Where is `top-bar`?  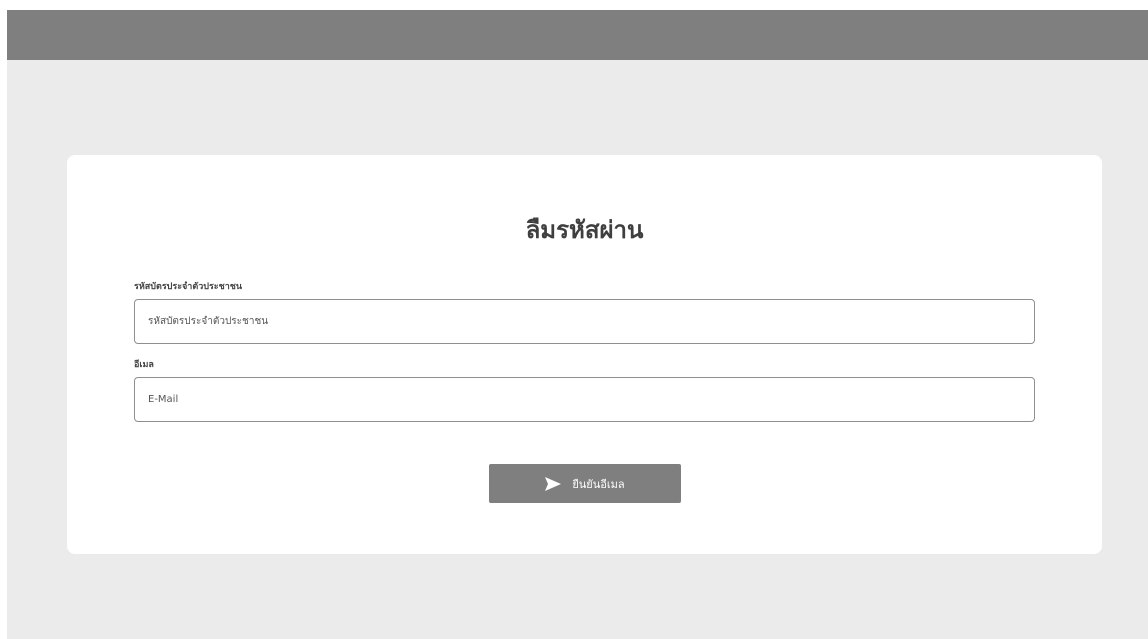 top-bar is located at coordinates (577, 35).